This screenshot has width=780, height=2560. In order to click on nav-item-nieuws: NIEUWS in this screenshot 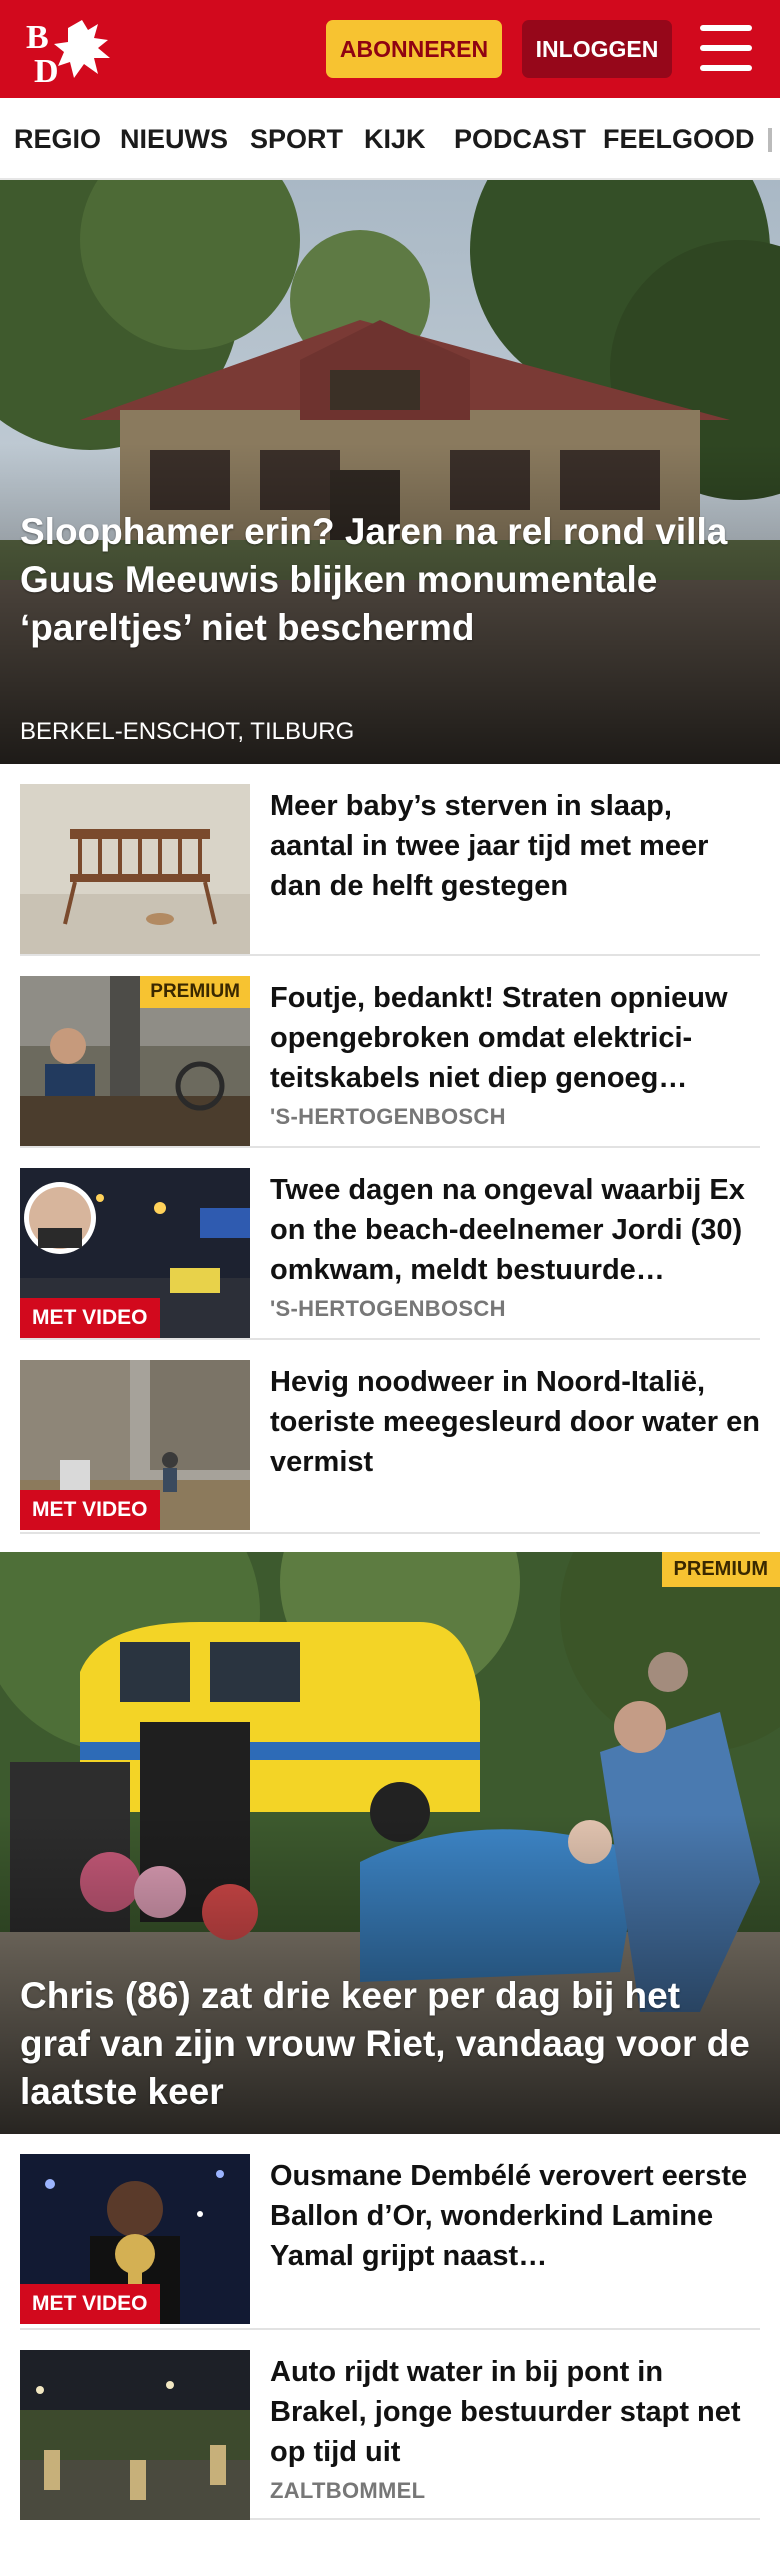, I will do `click(174, 139)`.